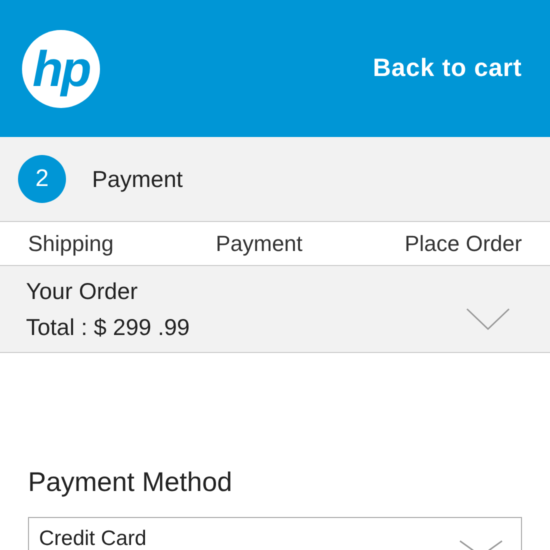 This screenshot has height=550, width=550. Describe the element at coordinates (259, 243) in the screenshot. I see `checkout-step: Payment` at that location.